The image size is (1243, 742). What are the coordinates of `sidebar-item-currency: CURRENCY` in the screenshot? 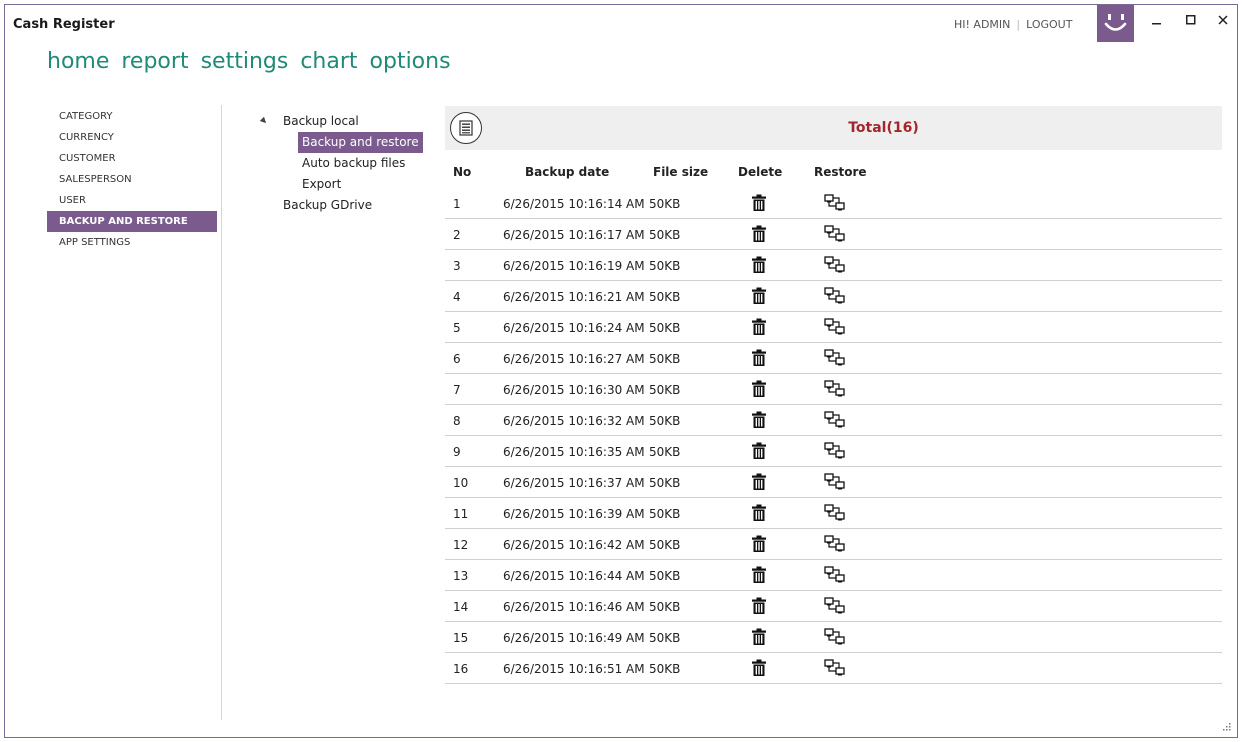 It's located at (132, 137).